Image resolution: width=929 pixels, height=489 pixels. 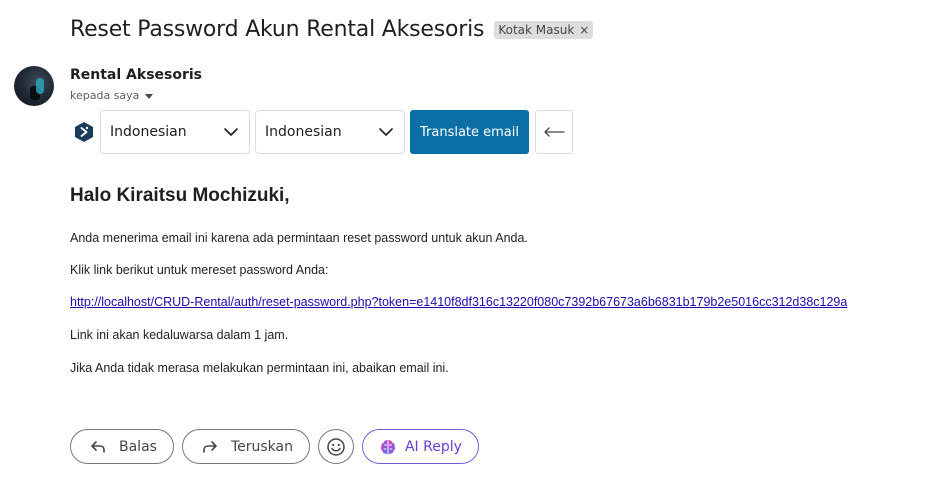 What do you see at coordinates (261, 446) in the screenshot?
I see `forward-label: Teruskan` at bounding box center [261, 446].